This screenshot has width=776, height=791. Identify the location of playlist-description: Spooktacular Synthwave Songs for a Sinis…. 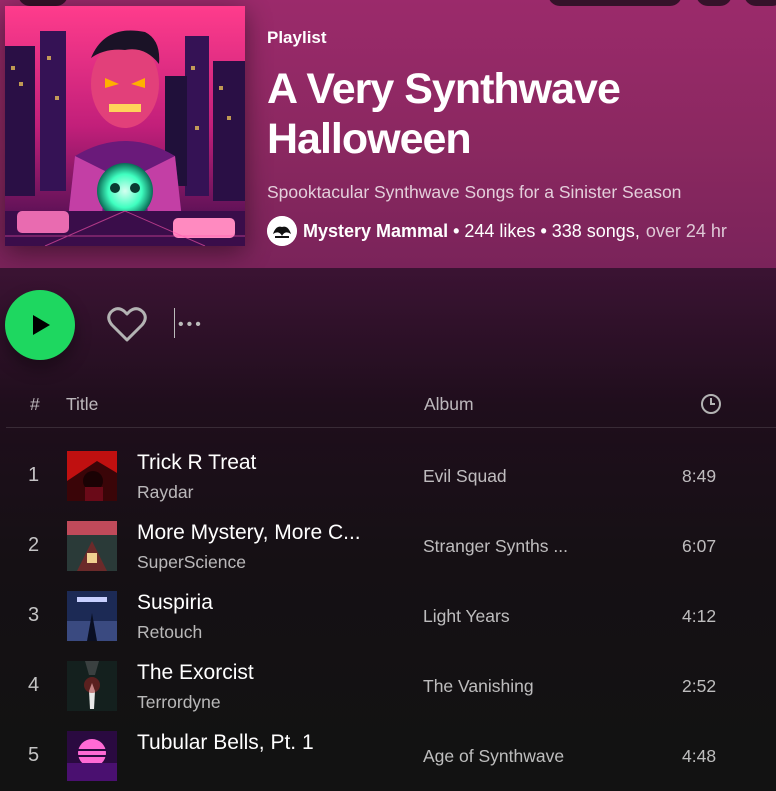
(474, 192).